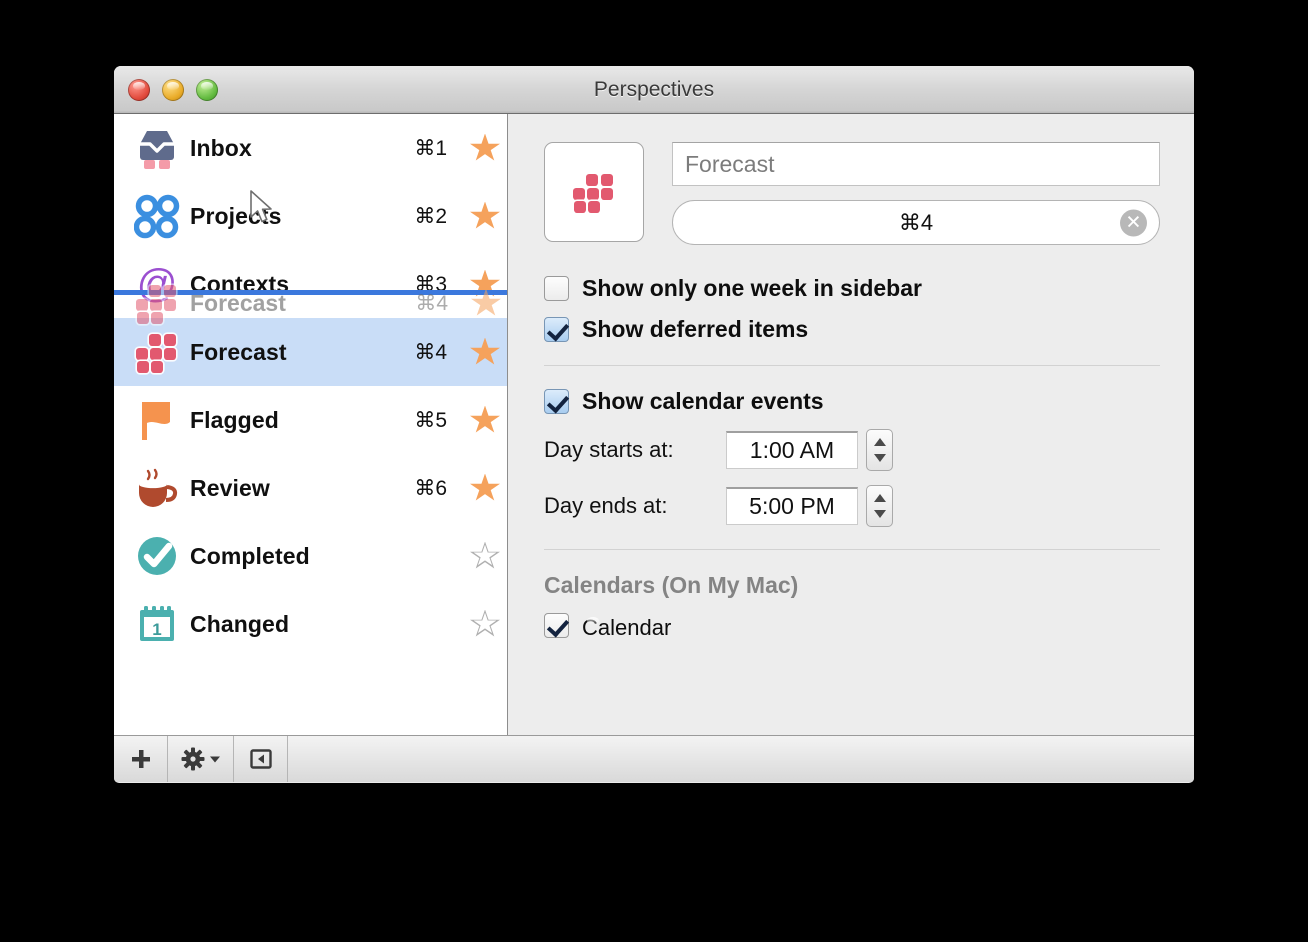 The width and height of the screenshot is (1308, 942). I want to click on perspective-name-input: Forecast, so click(916, 164).